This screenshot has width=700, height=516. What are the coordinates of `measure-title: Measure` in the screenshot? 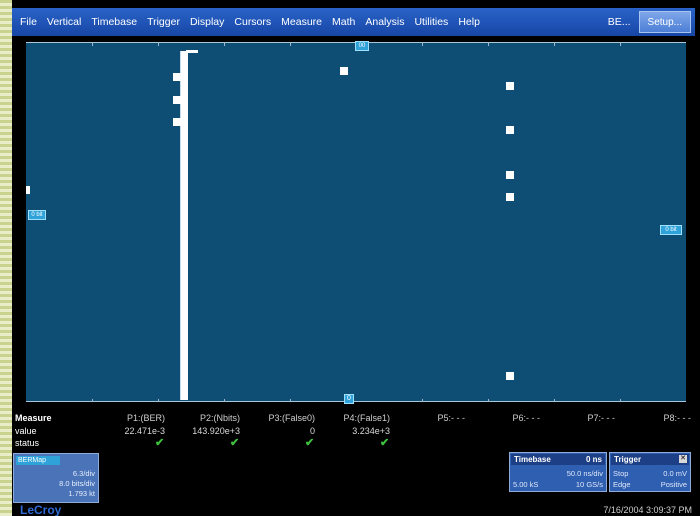 It's located at (33, 418).